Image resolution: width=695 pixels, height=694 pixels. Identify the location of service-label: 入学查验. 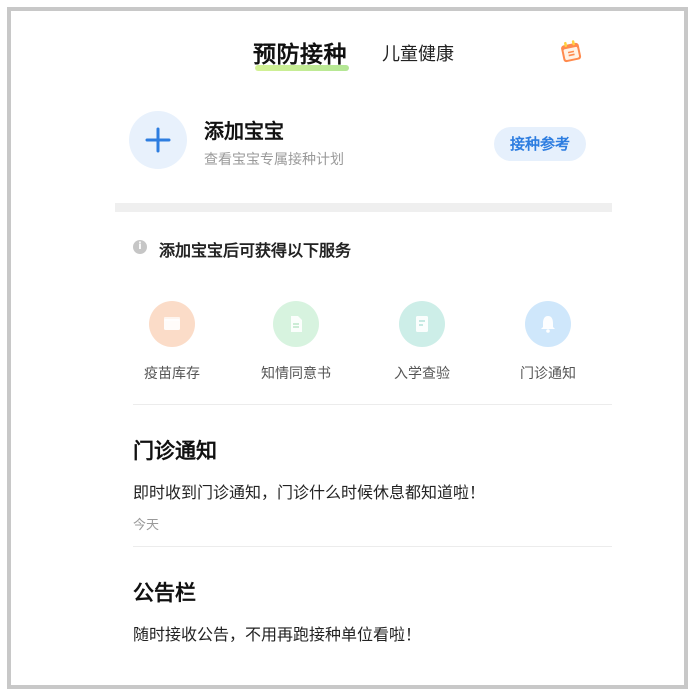
(422, 374).